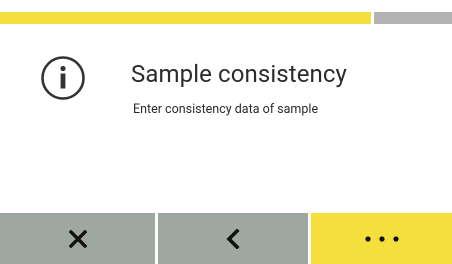  Describe the element at coordinates (413, 18) in the screenshot. I see `progress-bar-remaining` at that location.